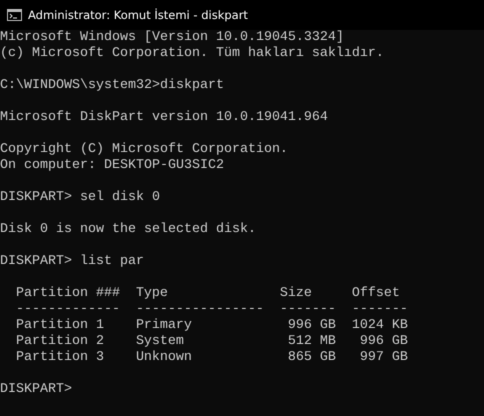 The width and height of the screenshot is (484, 416). Describe the element at coordinates (200, 310) in the screenshot. I see `header-rule: ----------------` at that location.